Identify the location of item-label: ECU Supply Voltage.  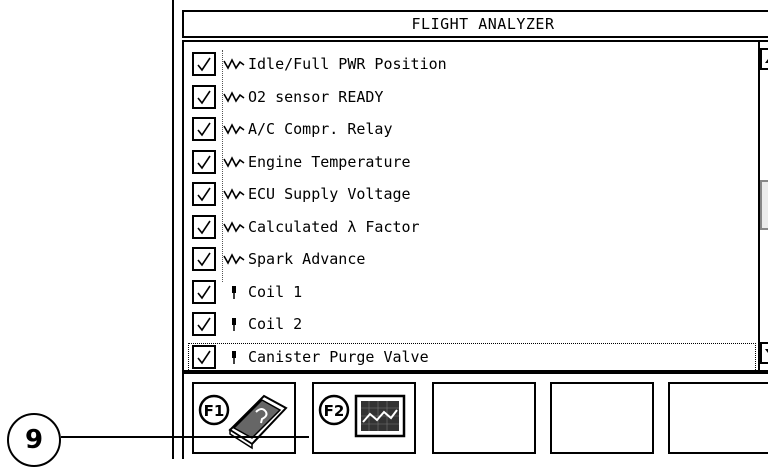
(329, 194).